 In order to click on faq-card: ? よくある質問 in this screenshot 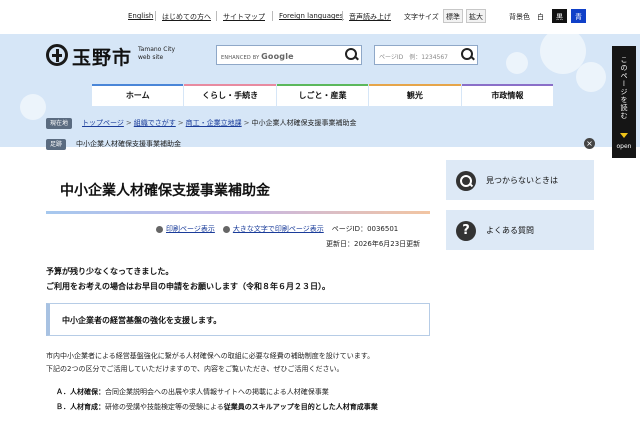, I will do `click(520, 230)`.